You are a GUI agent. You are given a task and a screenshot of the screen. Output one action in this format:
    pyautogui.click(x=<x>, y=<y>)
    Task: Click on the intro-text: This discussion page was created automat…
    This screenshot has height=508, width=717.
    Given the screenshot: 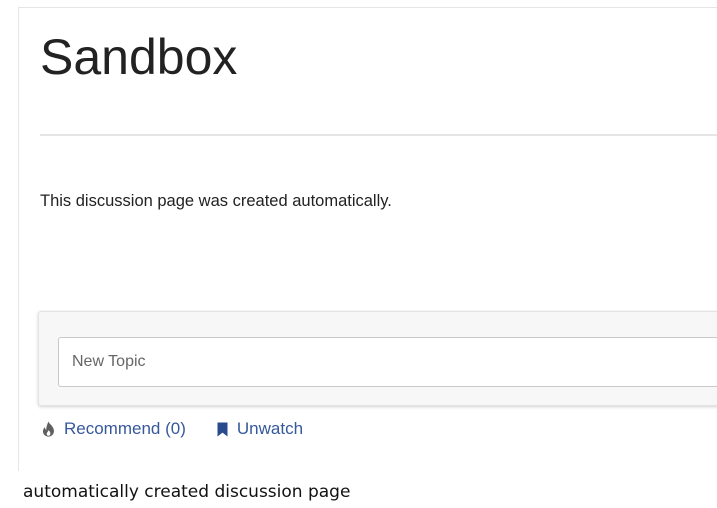 What is the action you would take?
    pyautogui.click(x=216, y=201)
    